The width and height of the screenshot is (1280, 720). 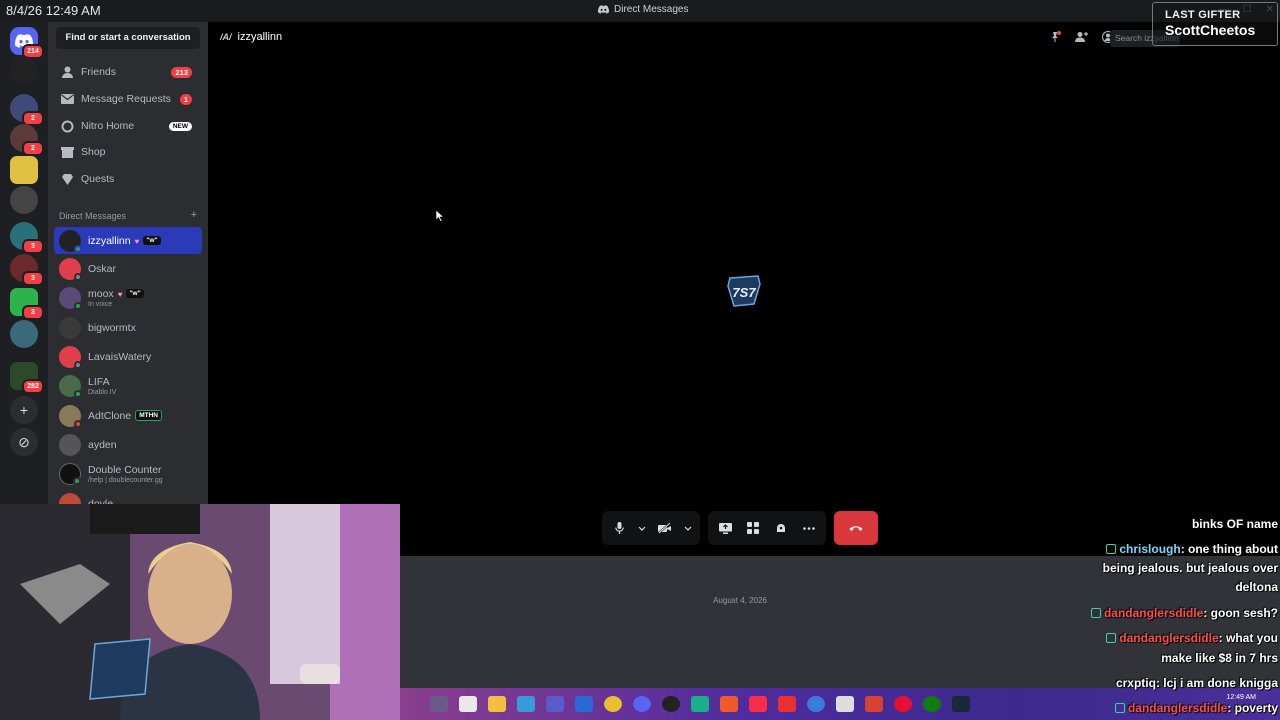 What do you see at coordinates (671, 704) in the screenshot?
I see `obs-icon` at bounding box center [671, 704].